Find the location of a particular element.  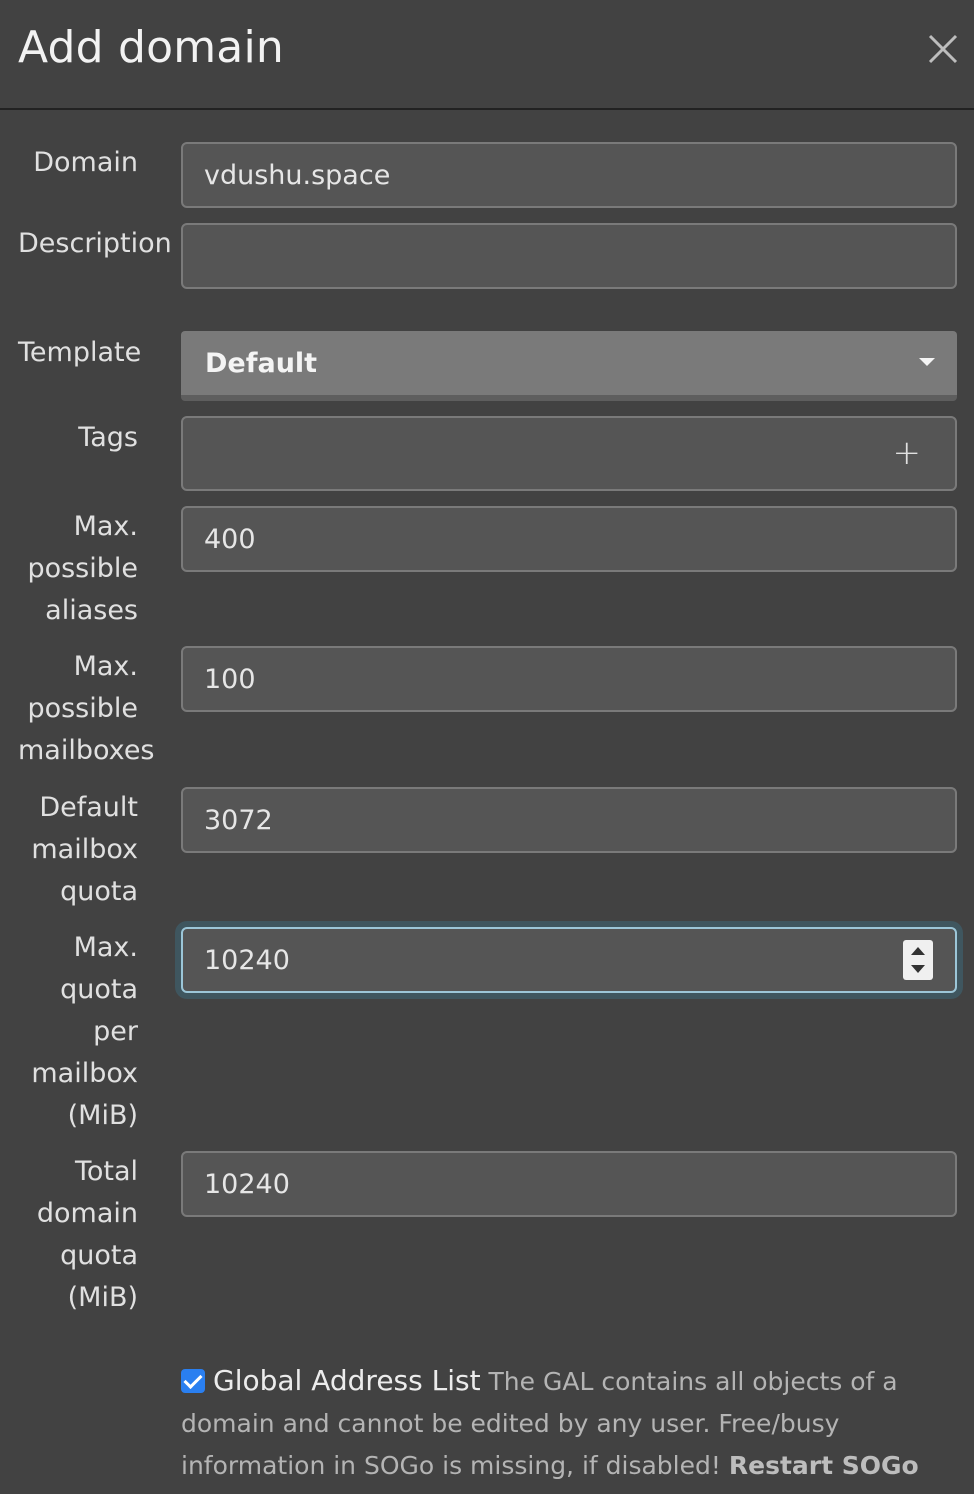

plus-icon: + is located at coordinates (907, 453).